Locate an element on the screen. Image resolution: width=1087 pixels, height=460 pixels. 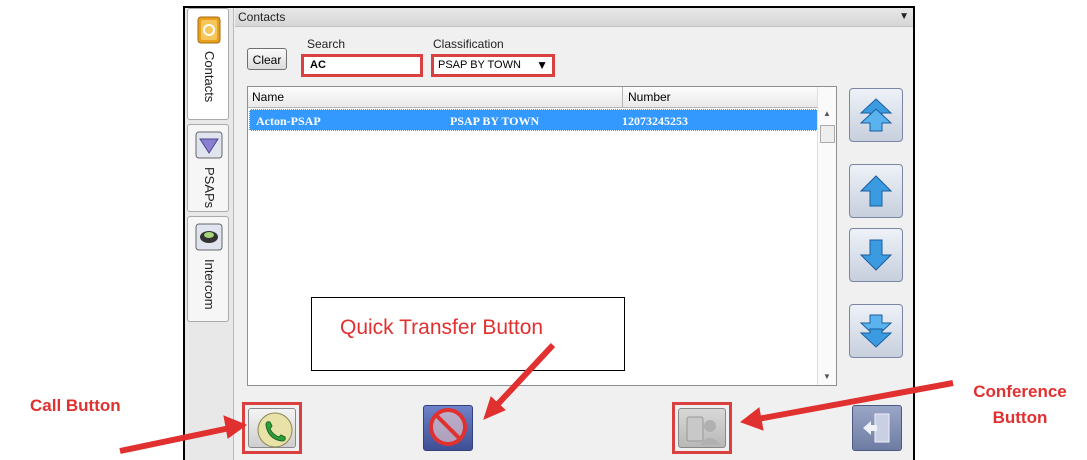
transfer-arrow-line is located at coordinates (525, 375).